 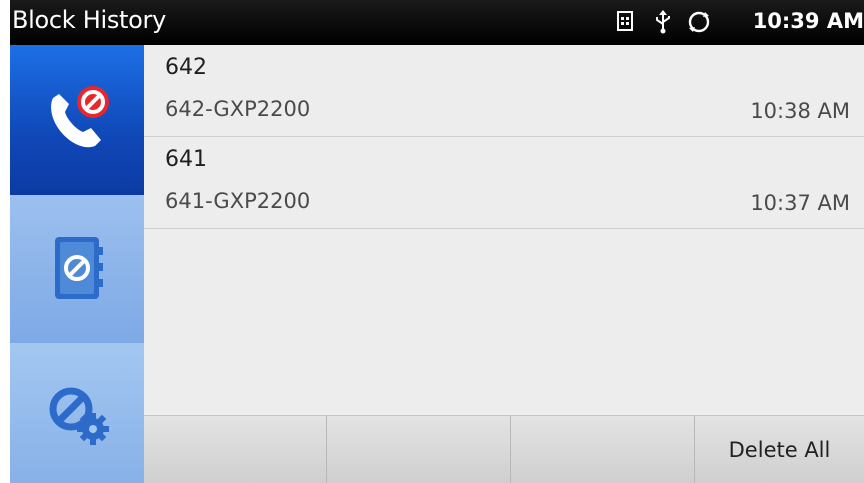 I want to click on blocked-call-icon, so click(x=77, y=120).